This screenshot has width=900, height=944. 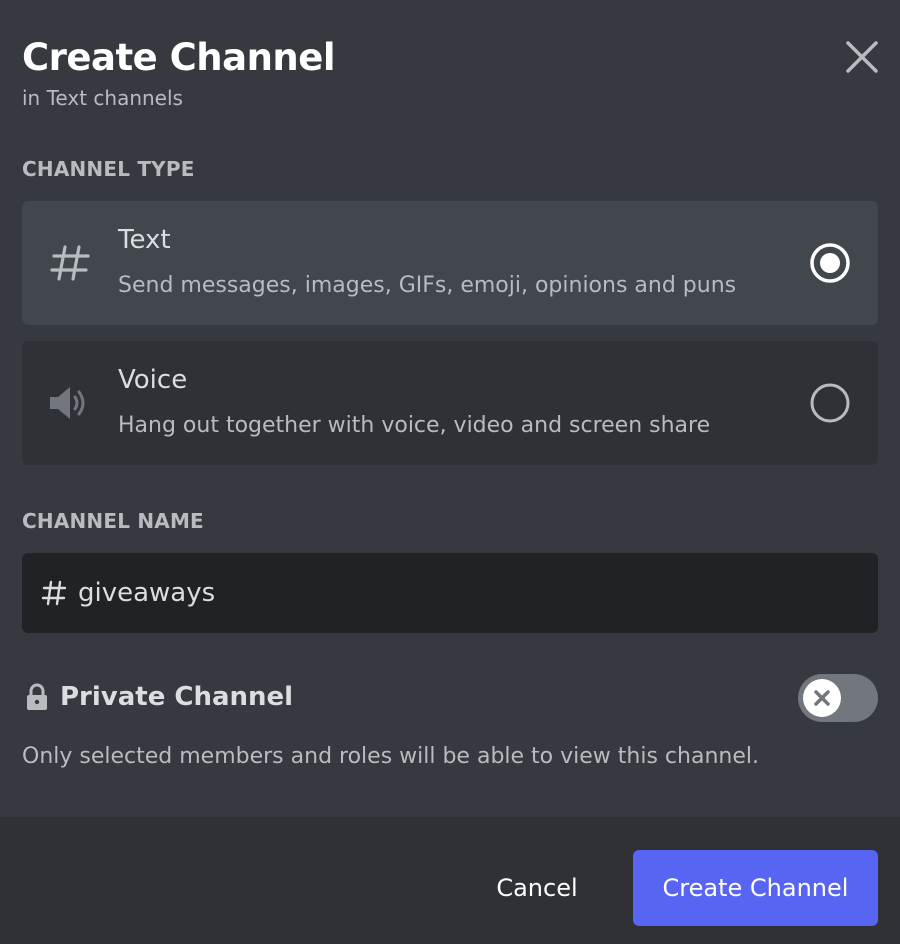 I want to click on create-channel-button: Create Channel, so click(x=755, y=888).